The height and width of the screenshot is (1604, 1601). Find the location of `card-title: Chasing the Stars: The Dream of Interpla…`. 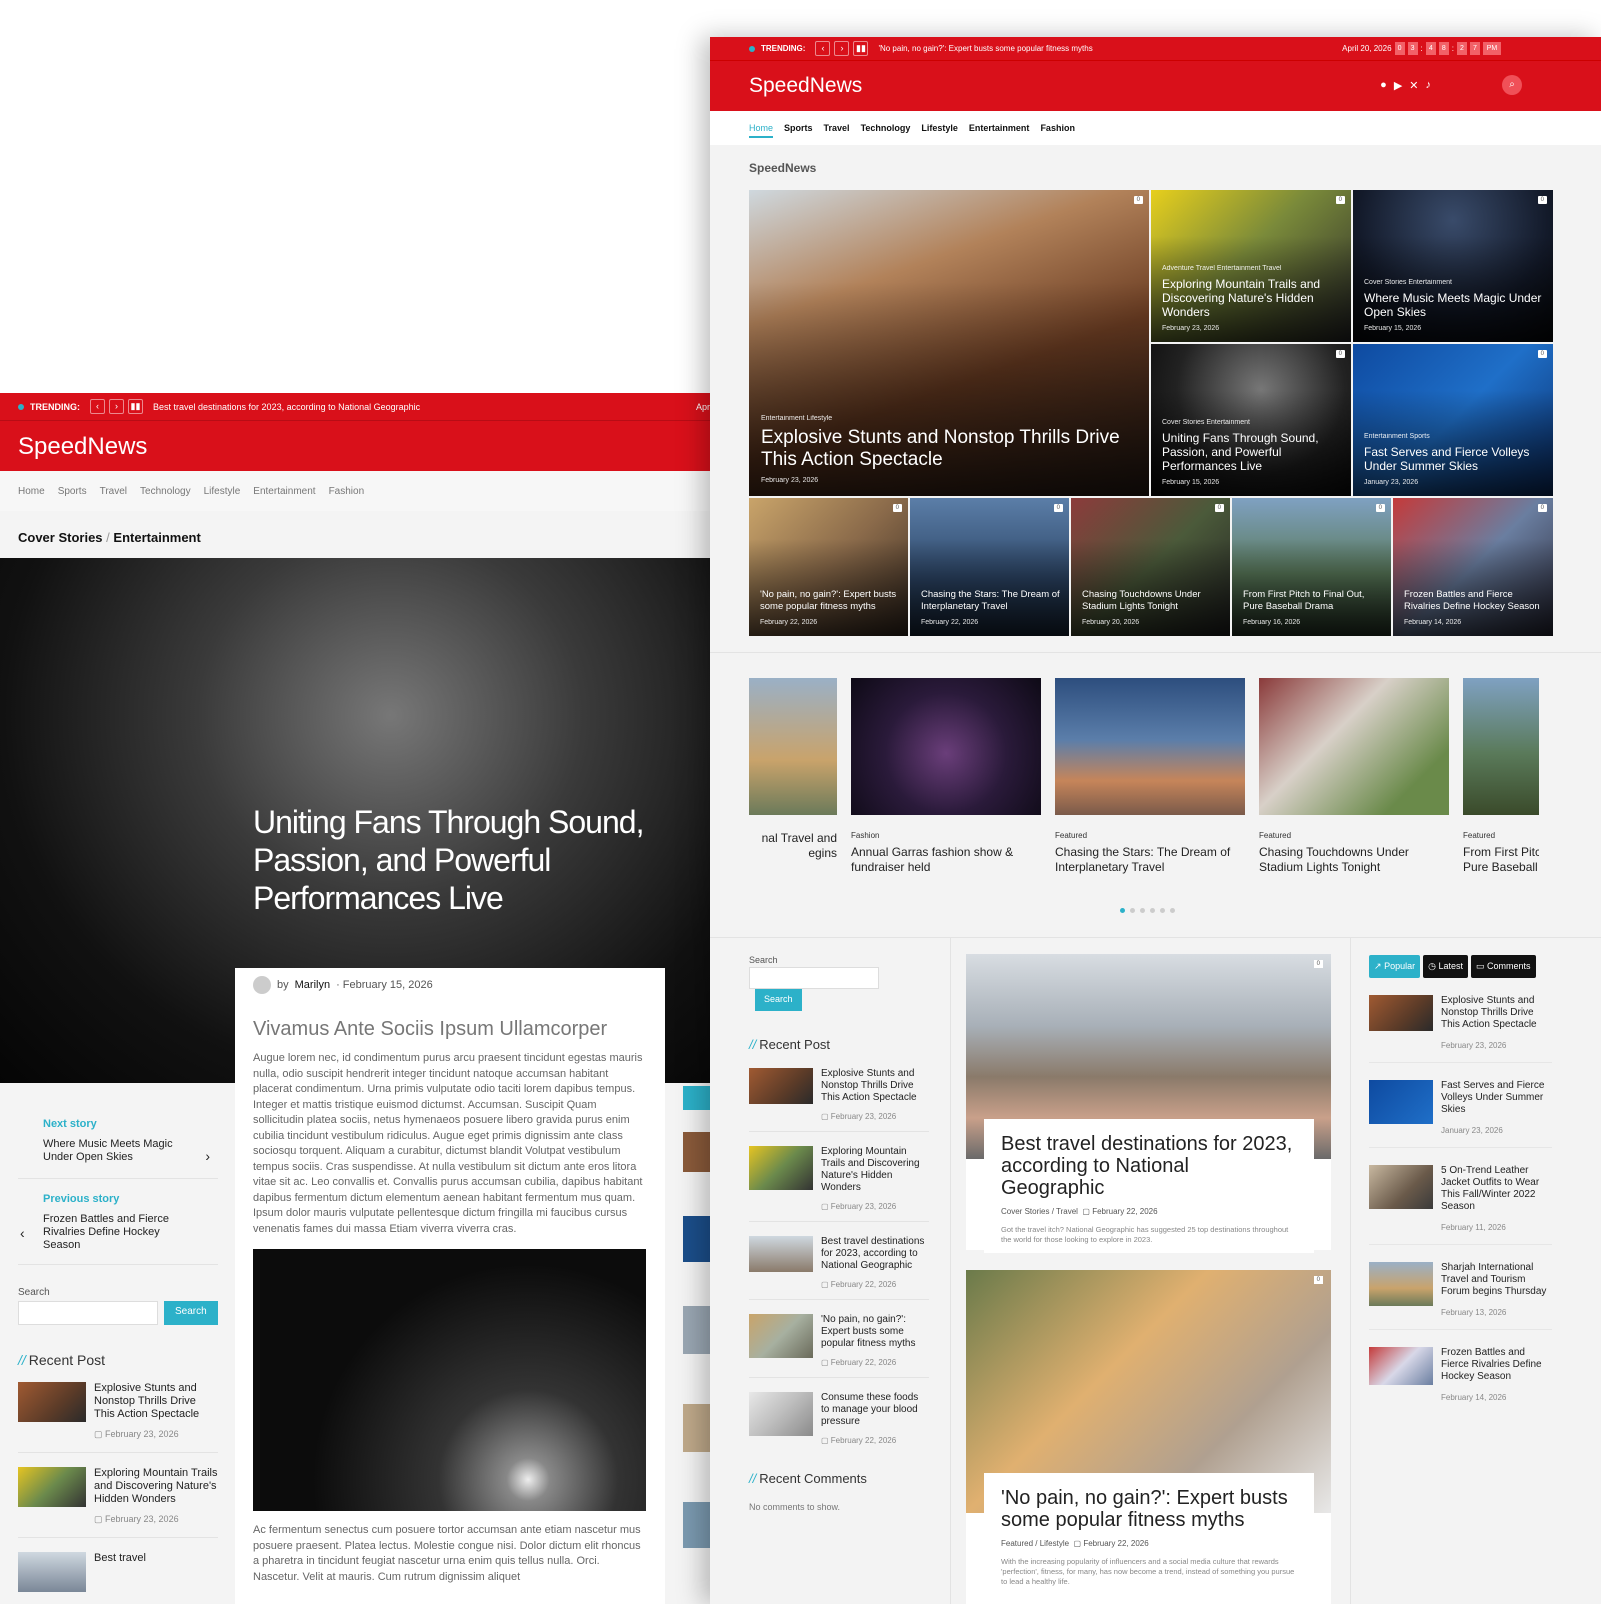

card-title: Chasing the Stars: The Dream of Interpla… is located at coordinates (1150, 860).